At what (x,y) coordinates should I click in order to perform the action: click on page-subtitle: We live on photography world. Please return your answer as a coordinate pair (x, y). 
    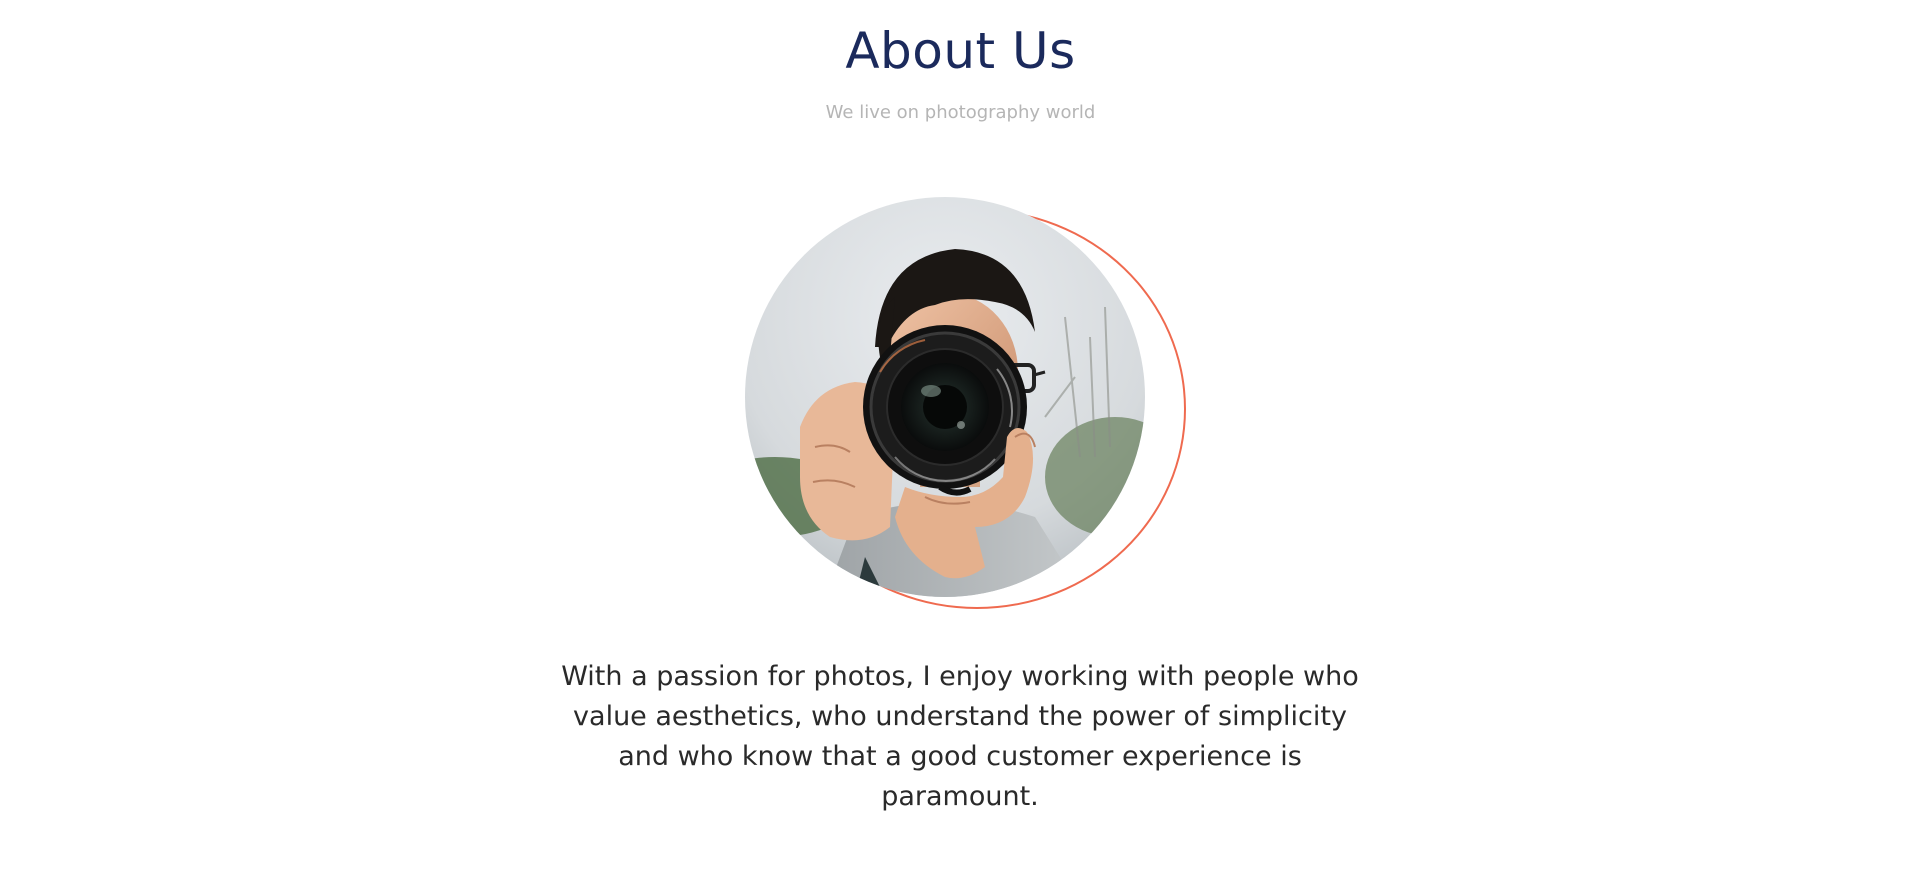
    Looking at the image, I should click on (960, 112).